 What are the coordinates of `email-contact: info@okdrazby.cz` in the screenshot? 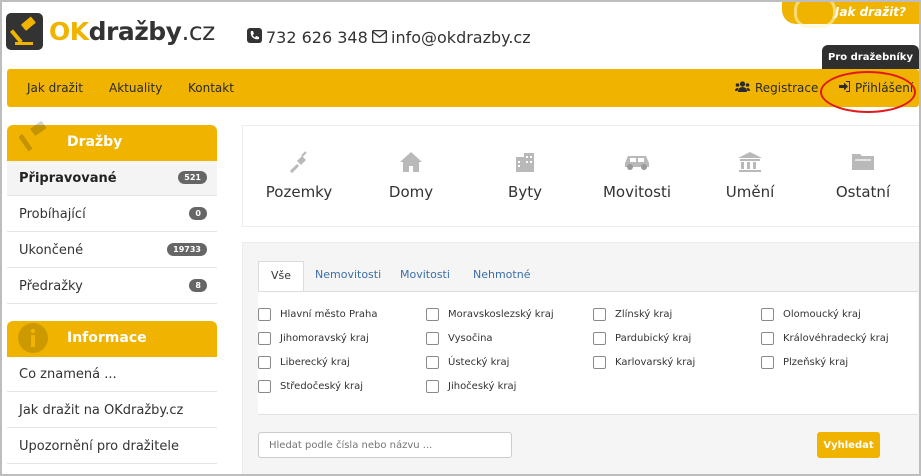 It's located at (451, 37).